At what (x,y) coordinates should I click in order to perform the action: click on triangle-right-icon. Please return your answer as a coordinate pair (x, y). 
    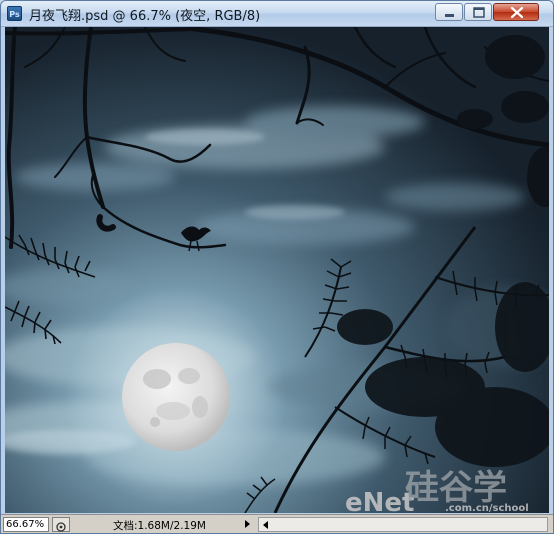
    Looking at the image, I should click on (247, 524).